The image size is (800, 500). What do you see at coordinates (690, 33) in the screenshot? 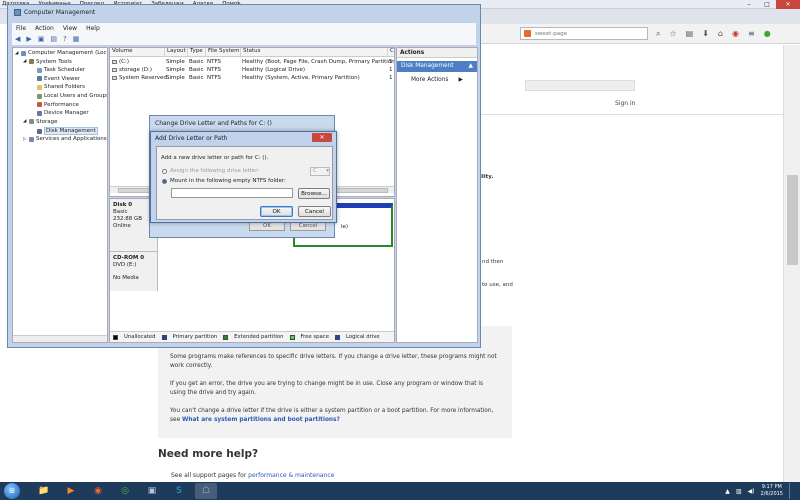
I see `bookmarks-icon: ▤` at bounding box center [690, 33].